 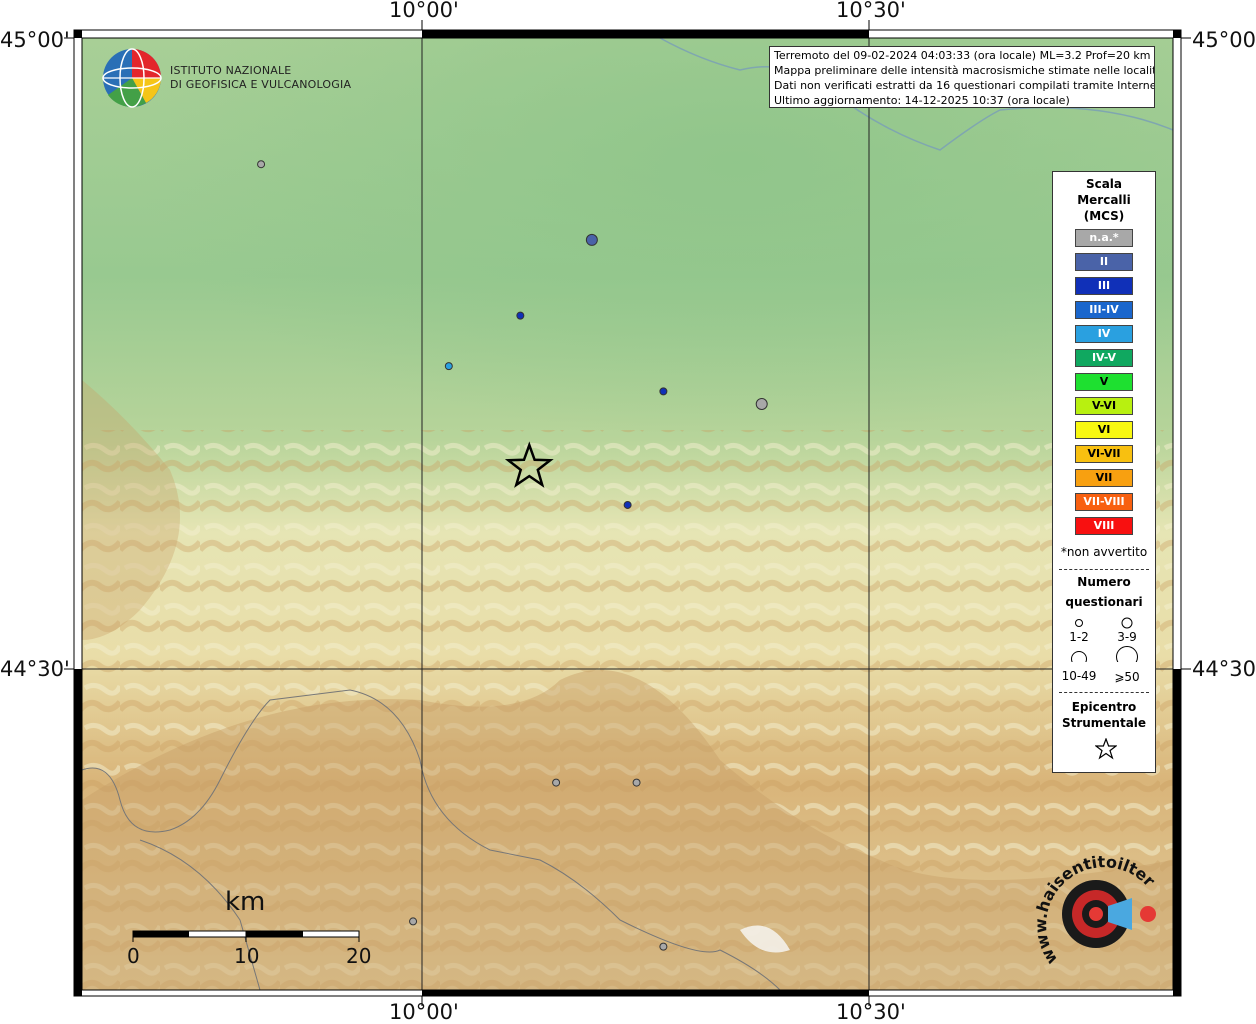 What do you see at coordinates (424, 1012) in the screenshot?
I see `coord-bottom-lon-left: 10°00'` at bounding box center [424, 1012].